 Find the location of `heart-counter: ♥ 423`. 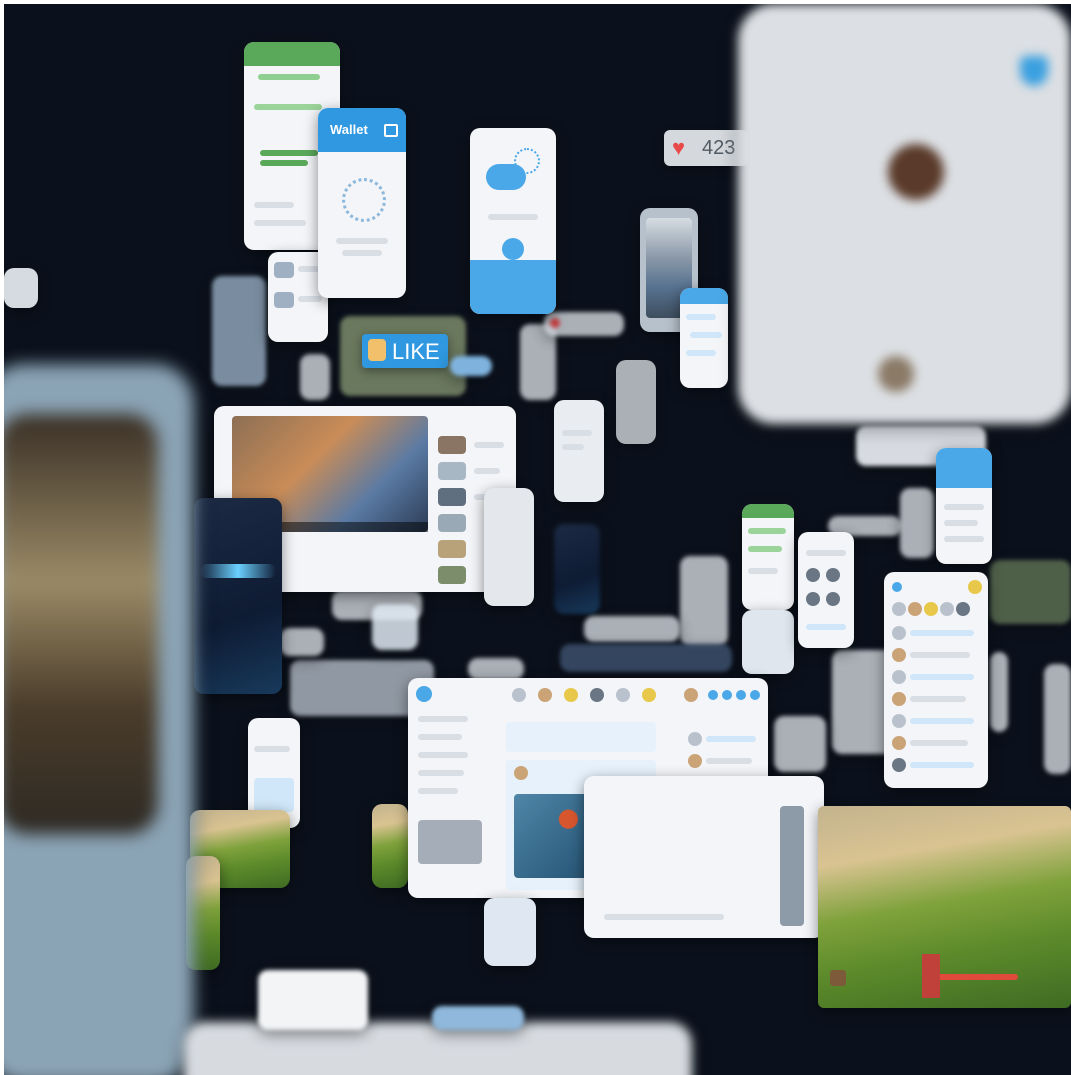

heart-counter: ♥ 423 is located at coordinates (706, 148).